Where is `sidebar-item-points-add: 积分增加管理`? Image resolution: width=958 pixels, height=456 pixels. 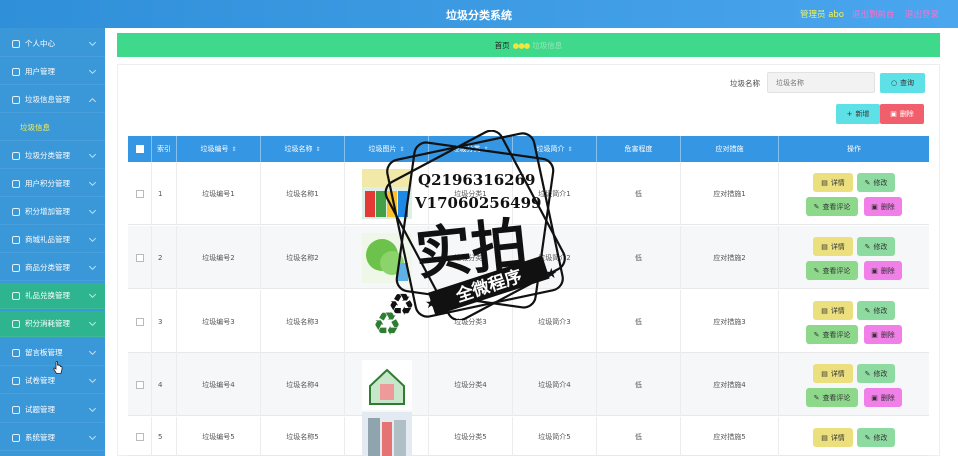 sidebar-item-points-add: 积分增加管理 is located at coordinates (52, 212).